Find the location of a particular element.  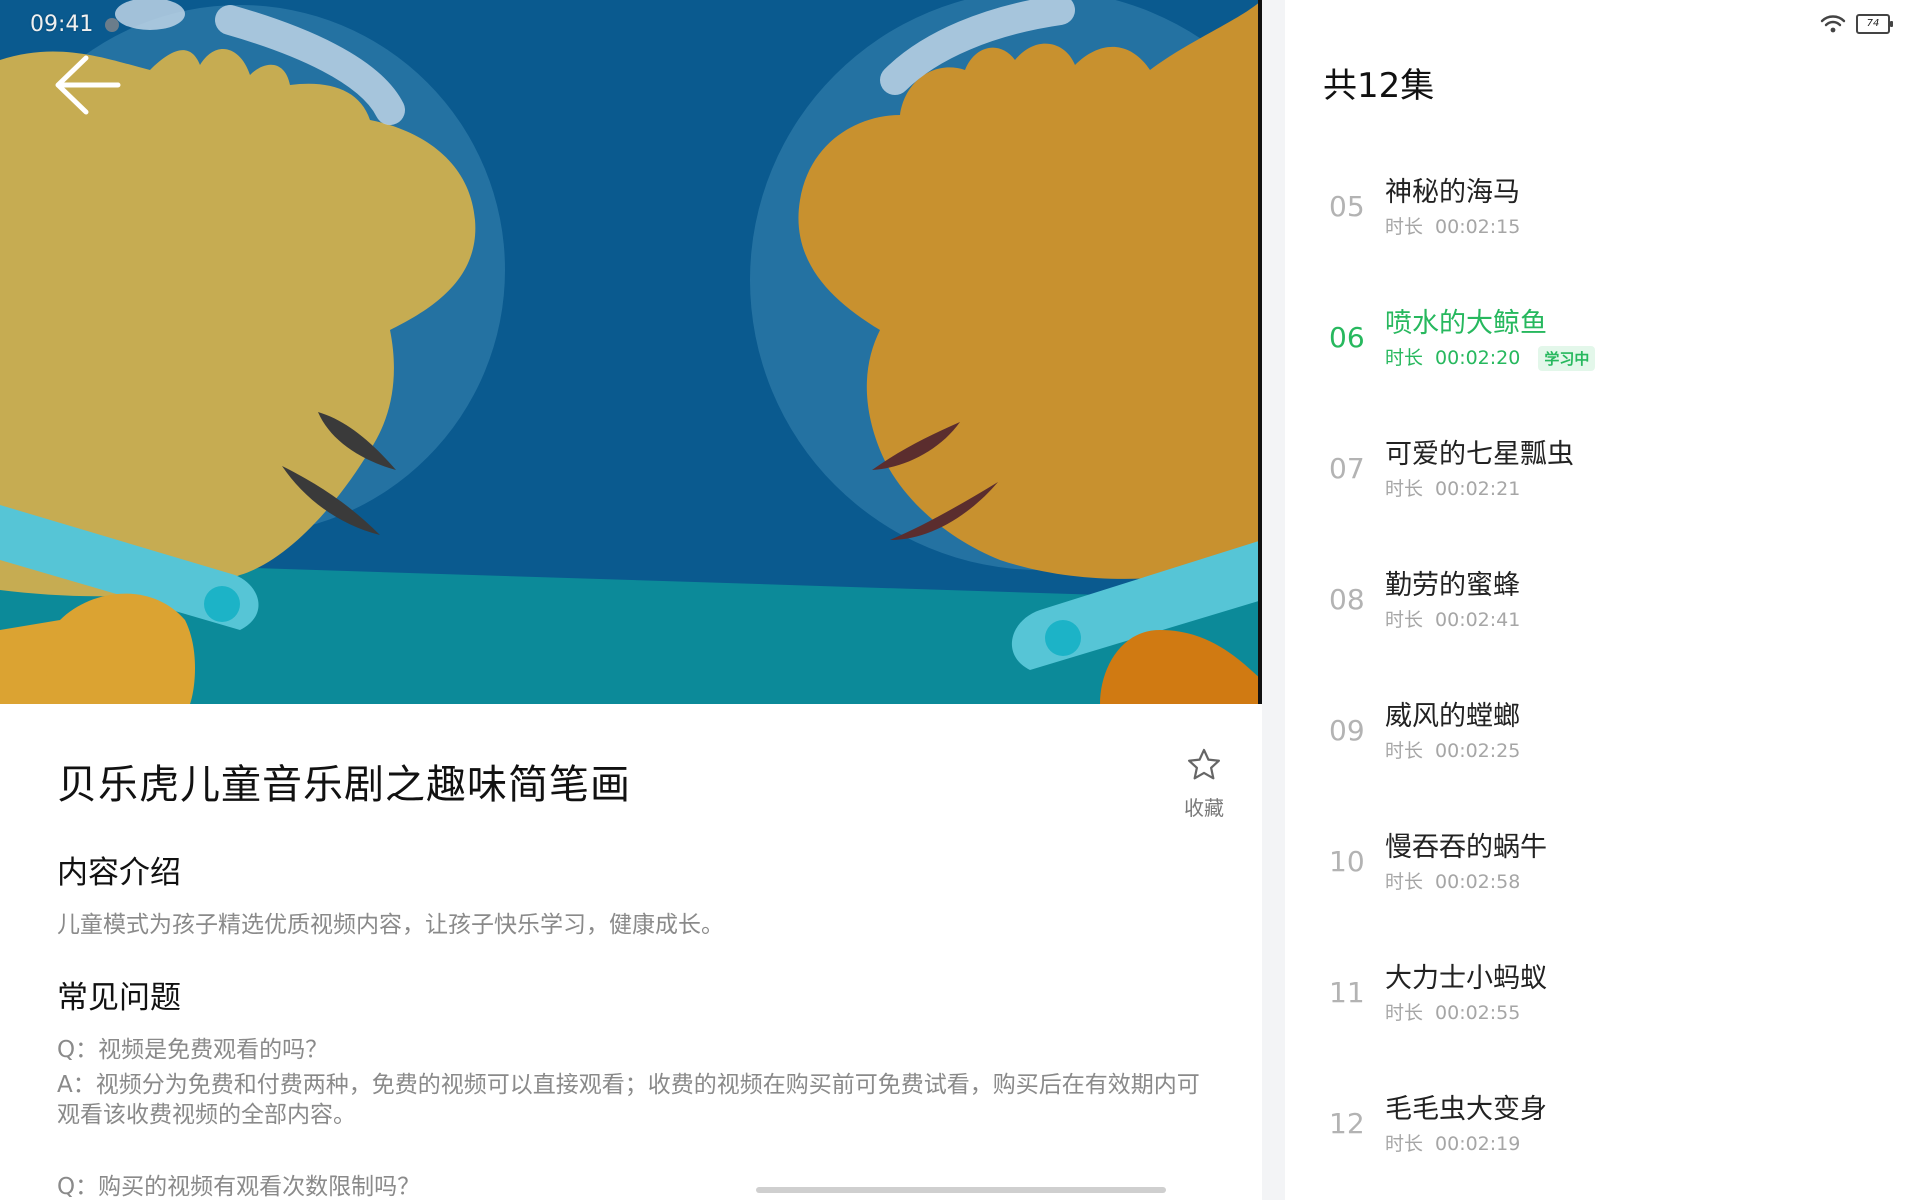

episode-title: 可爱的七星瓢虫 is located at coordinates (1479, 454).